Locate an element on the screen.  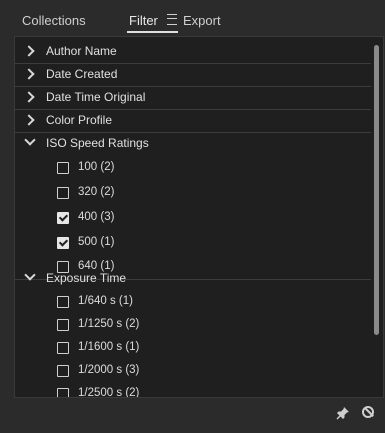
group-exposure-time: Exposure Time is located at coordinates (193, 278).